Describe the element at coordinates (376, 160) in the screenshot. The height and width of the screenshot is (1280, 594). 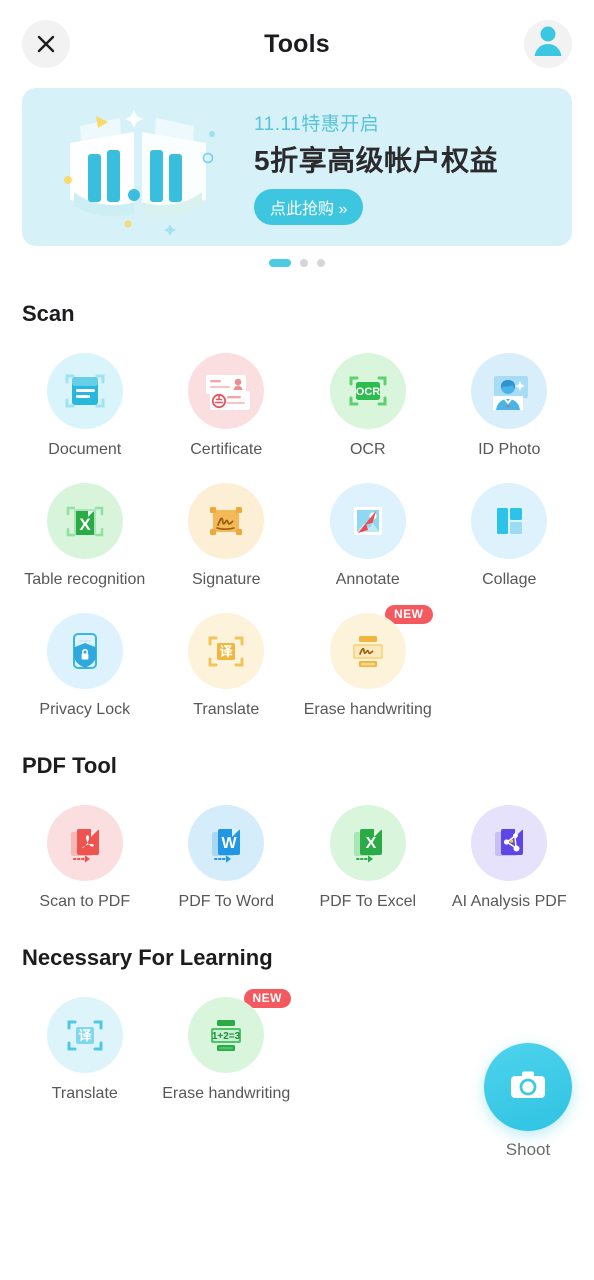
I see `promo-title: 5折享高级帐户权益` at that location.